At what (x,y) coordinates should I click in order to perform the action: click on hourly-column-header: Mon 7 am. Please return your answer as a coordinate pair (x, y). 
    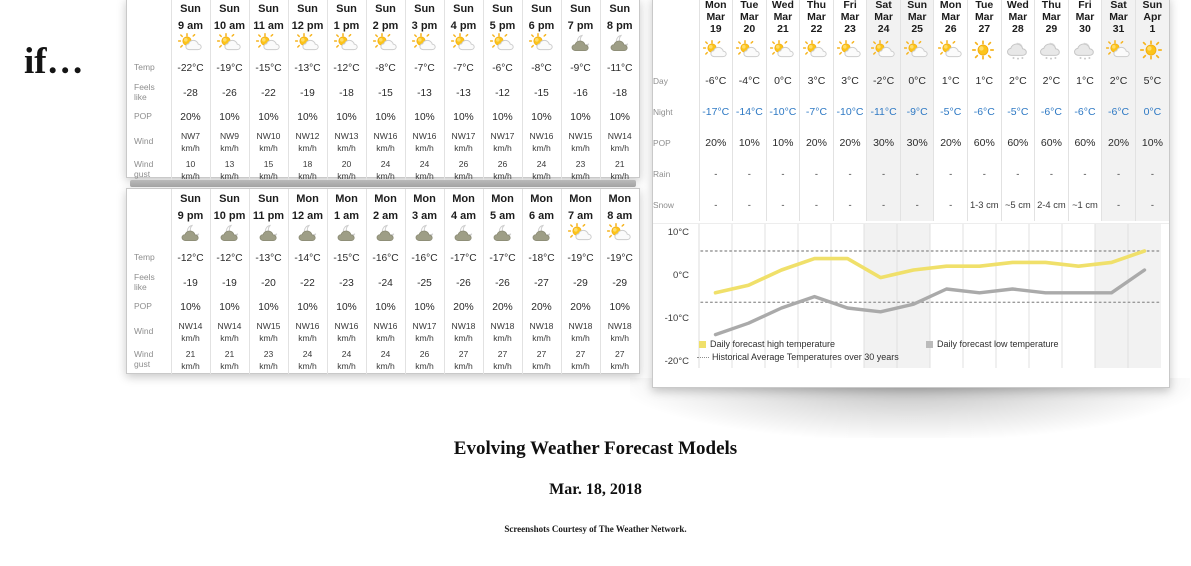
    Looking at the image, I should click on (580, 206).